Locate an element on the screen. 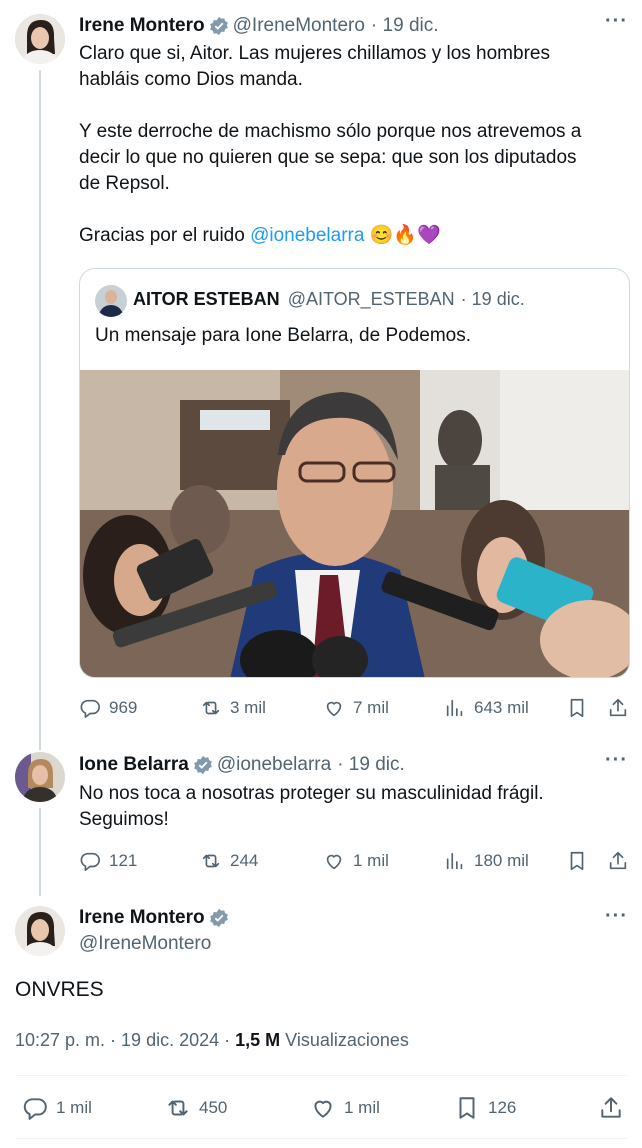  tweet-text-line: Seguimos! is located at coordinates (124, 819).